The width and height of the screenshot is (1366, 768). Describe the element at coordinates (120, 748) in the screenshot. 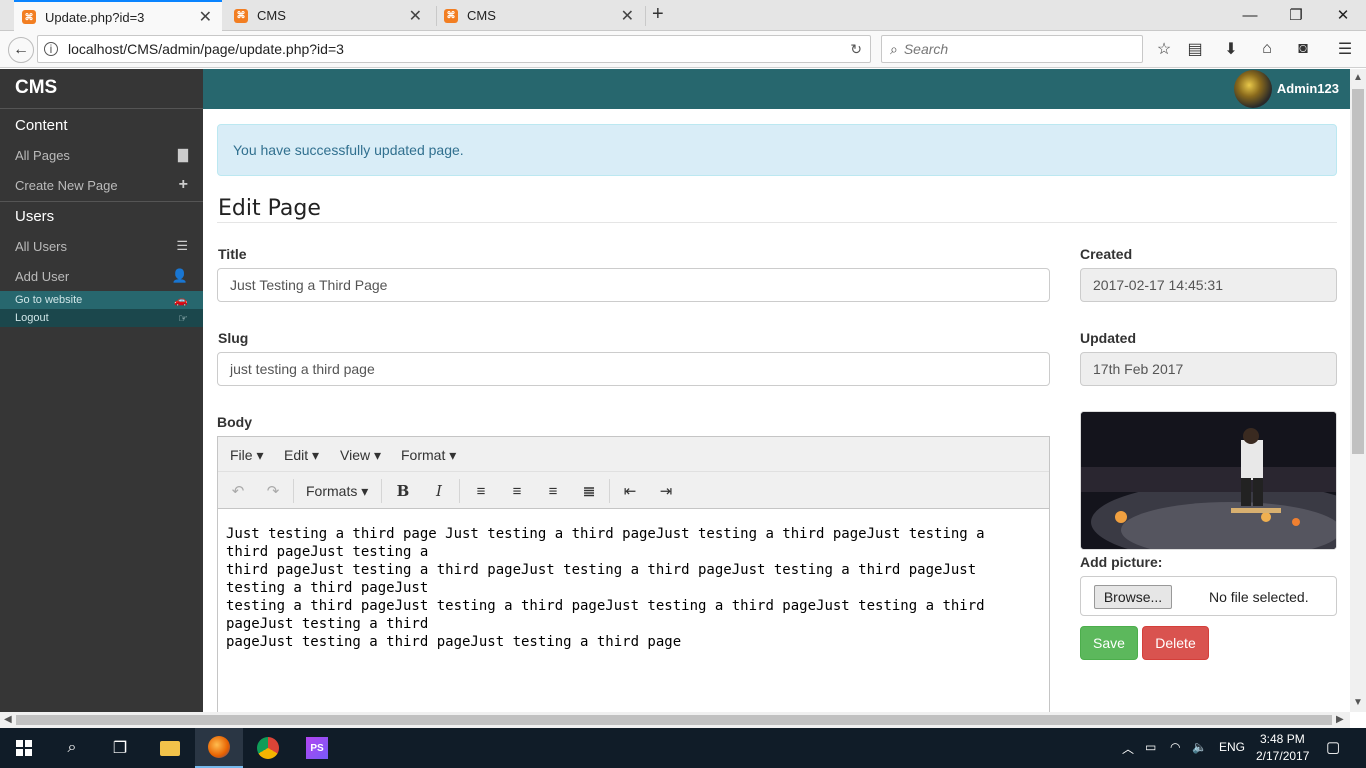

I see `task-view-icon: ❐` at that location.